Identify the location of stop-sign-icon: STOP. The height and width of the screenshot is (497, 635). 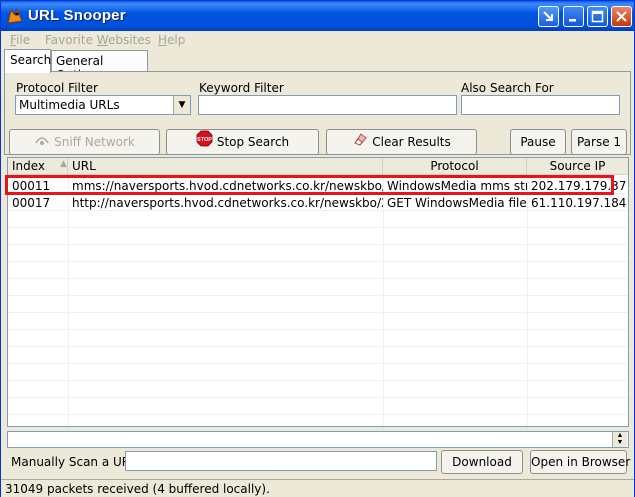
(204, 142).